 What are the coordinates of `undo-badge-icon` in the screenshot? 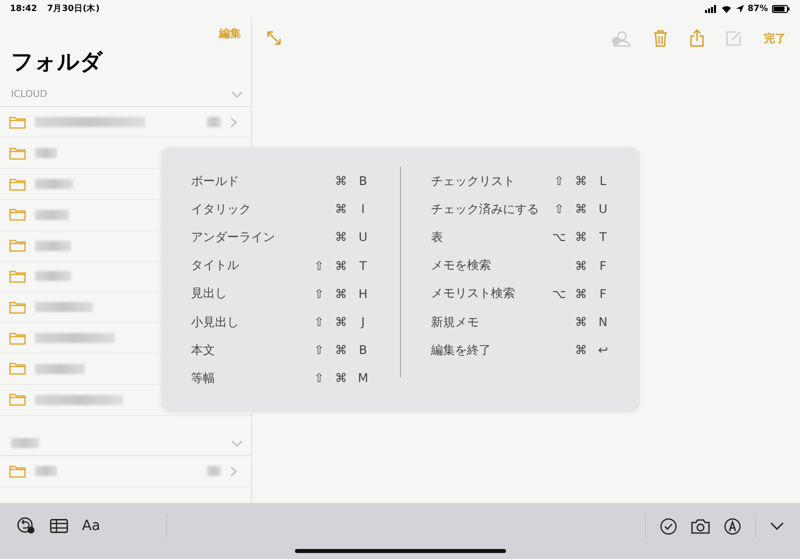 It's located at (26, 526).